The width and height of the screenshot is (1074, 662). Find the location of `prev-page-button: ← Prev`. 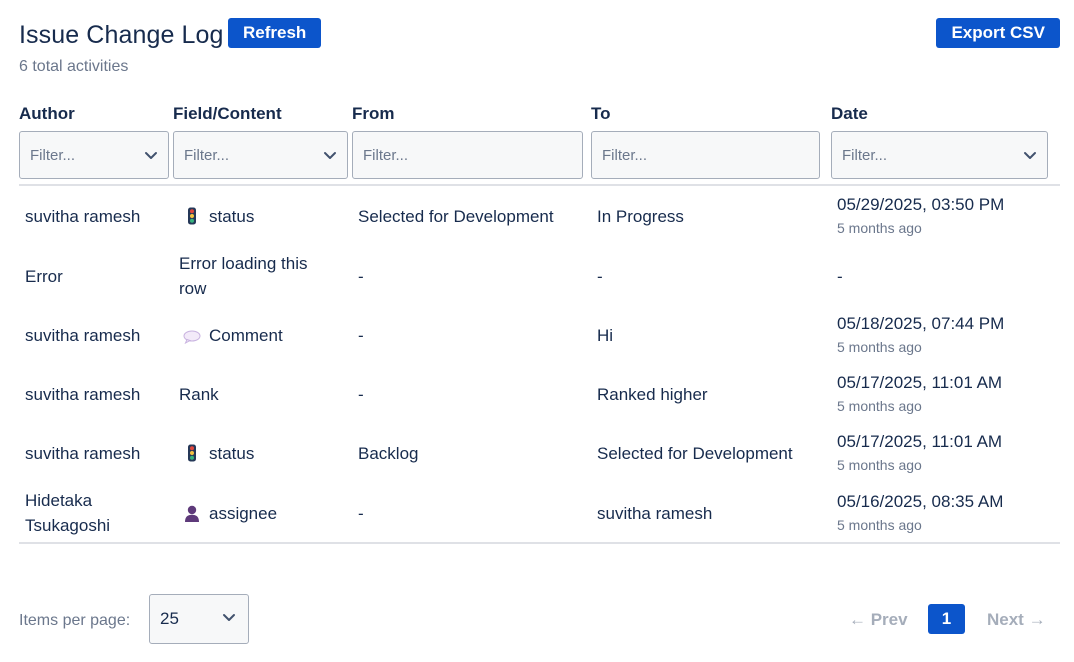

prev-page-button: ← Prev is located at coordinates (878, 620).